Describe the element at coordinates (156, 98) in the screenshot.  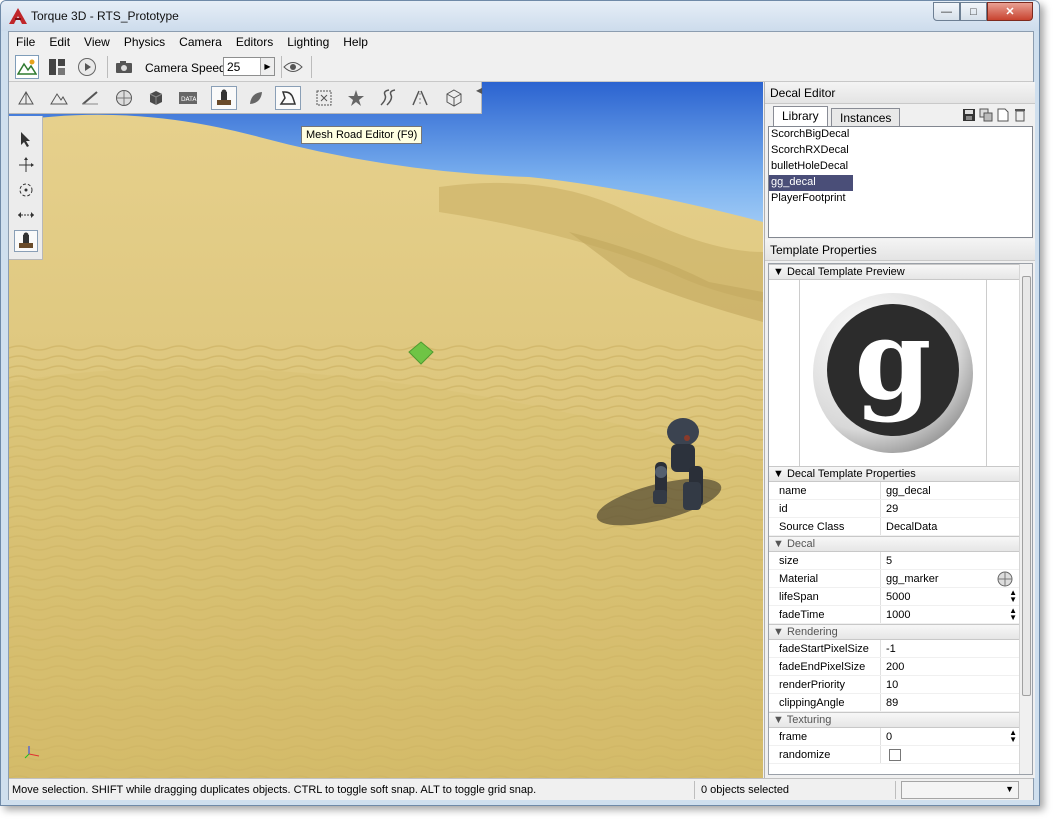
I see `sketch-tool-button` at that location.